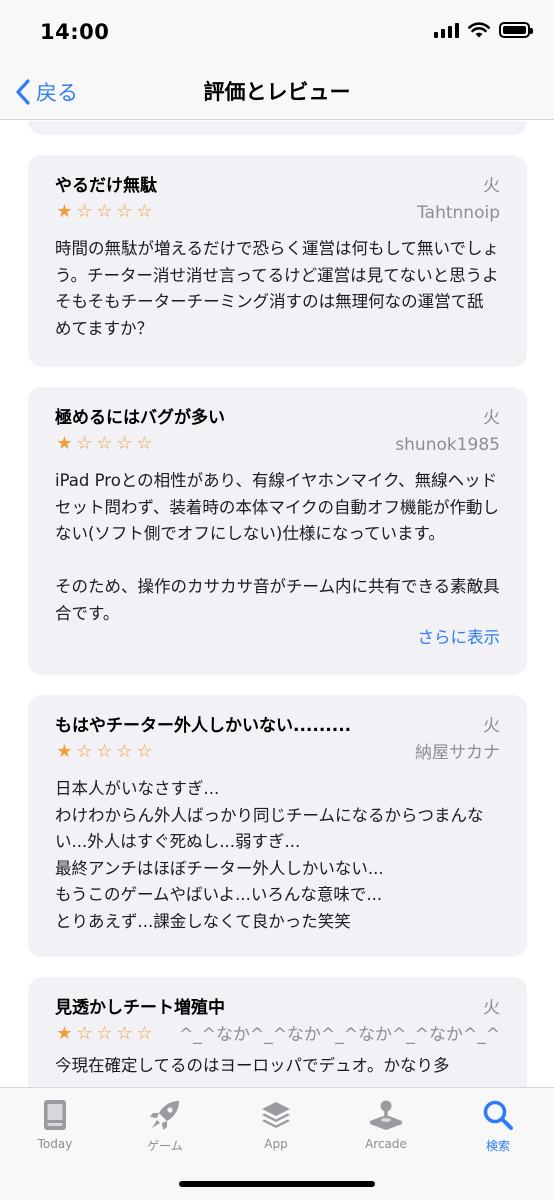 Image resolution: width=554 pixels, height=1200 pixels. What do you see at coordinates (497, 1146) in the screenshot?
I see `tab-label: 検索` at bounding box center [497, 1146].